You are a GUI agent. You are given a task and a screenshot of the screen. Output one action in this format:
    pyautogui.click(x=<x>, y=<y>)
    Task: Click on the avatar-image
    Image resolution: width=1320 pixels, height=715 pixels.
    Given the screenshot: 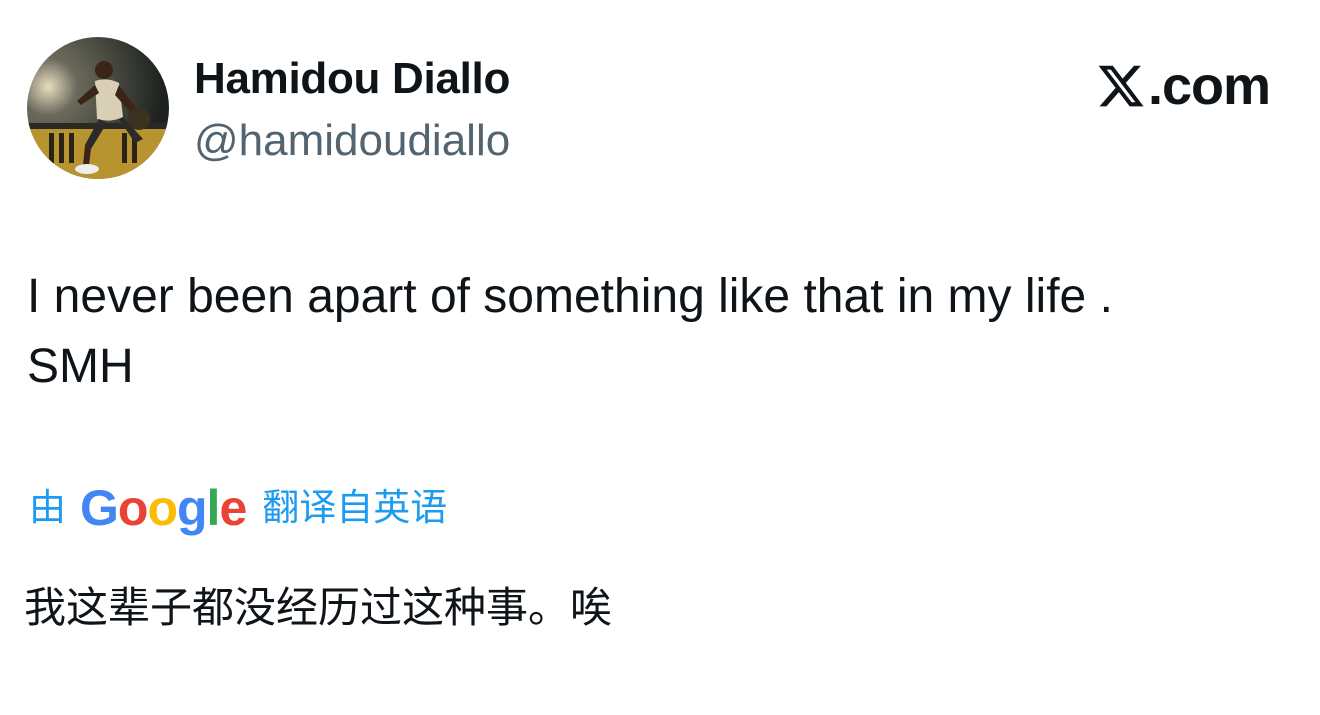 What is the action you would take?
    pyautogui.click(x=98, y=108)
    